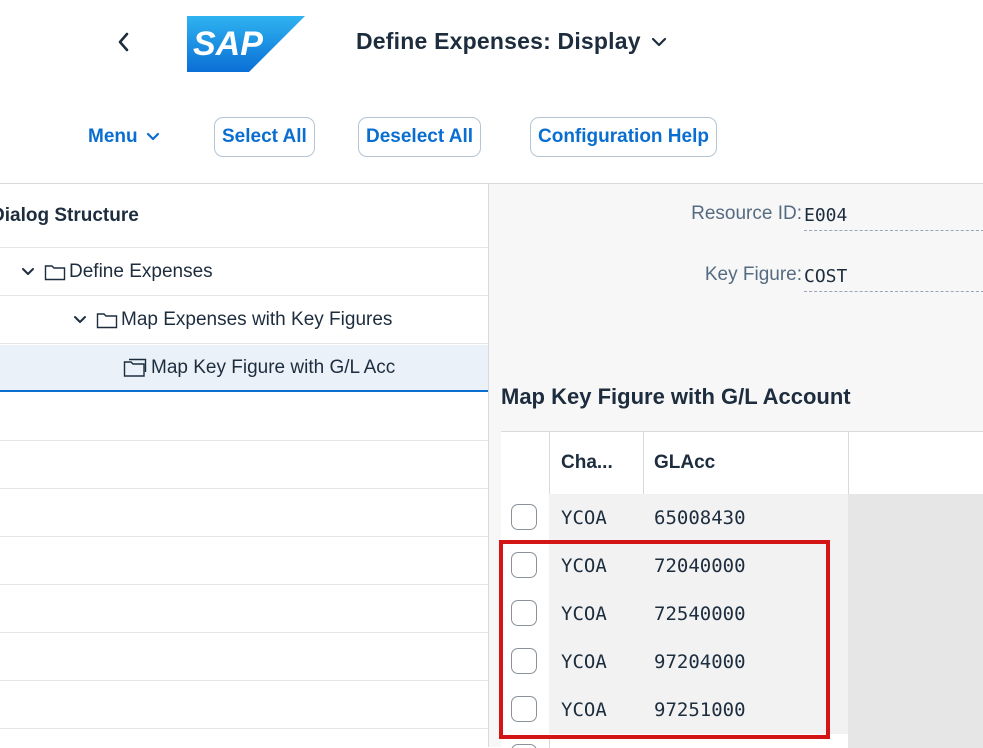 This screenshot has height=748, width=983. Describe the element at coordinates (700, 566) in the screenshot. I see `cell-glacc: 72040000` at that location.